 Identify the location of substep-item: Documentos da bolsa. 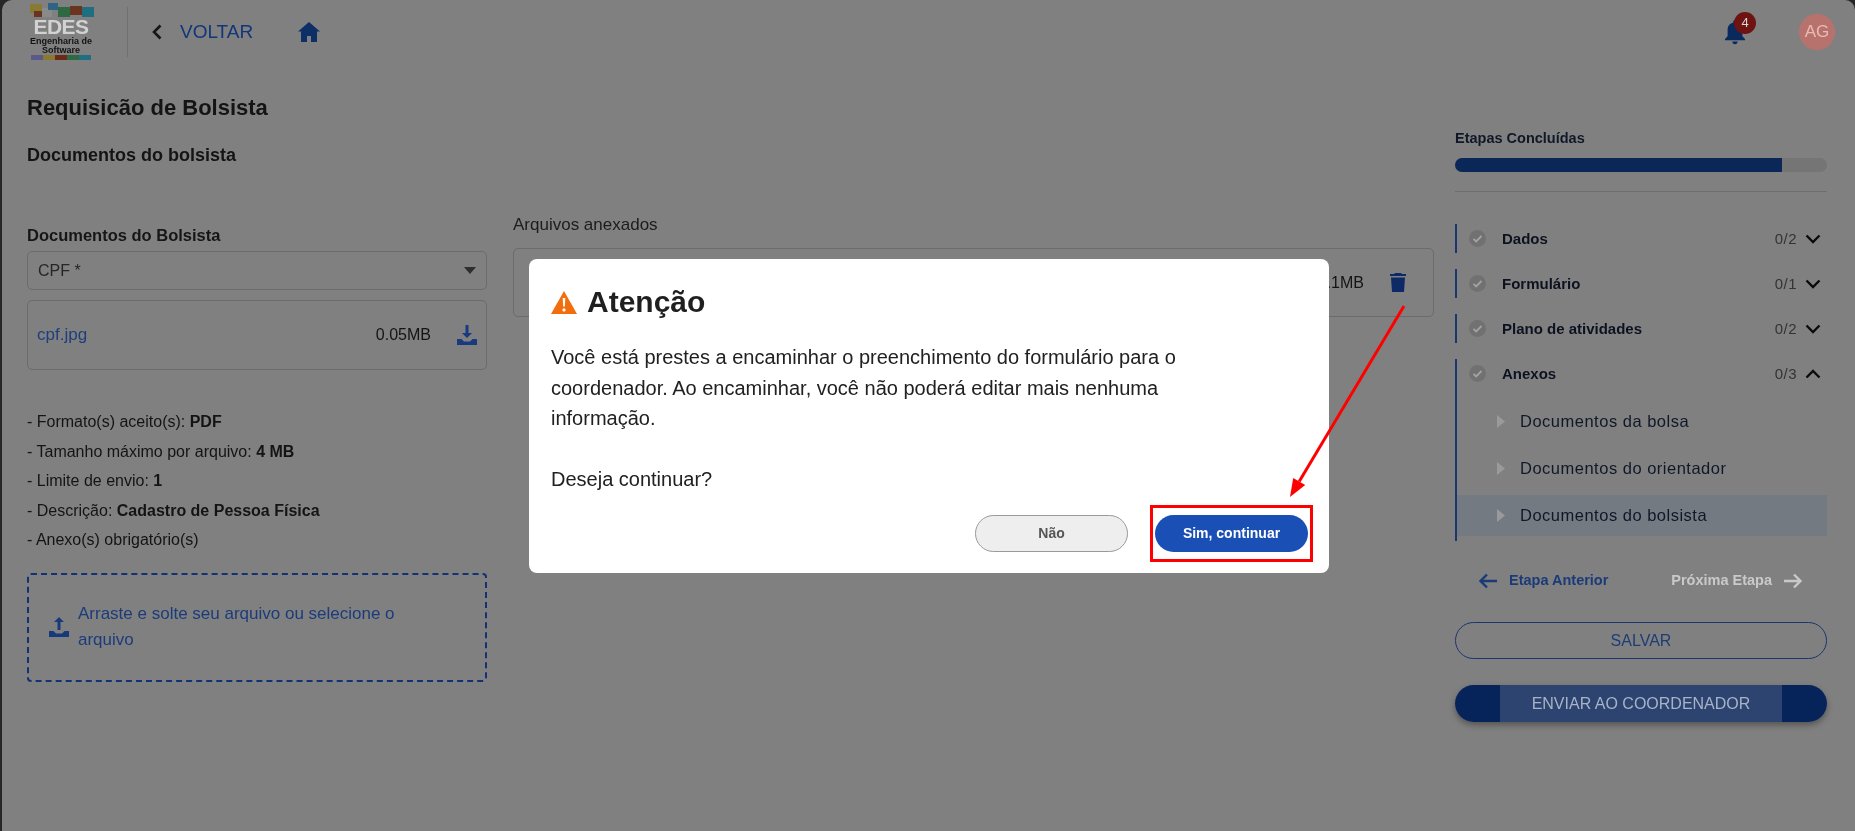
(1642, 421).